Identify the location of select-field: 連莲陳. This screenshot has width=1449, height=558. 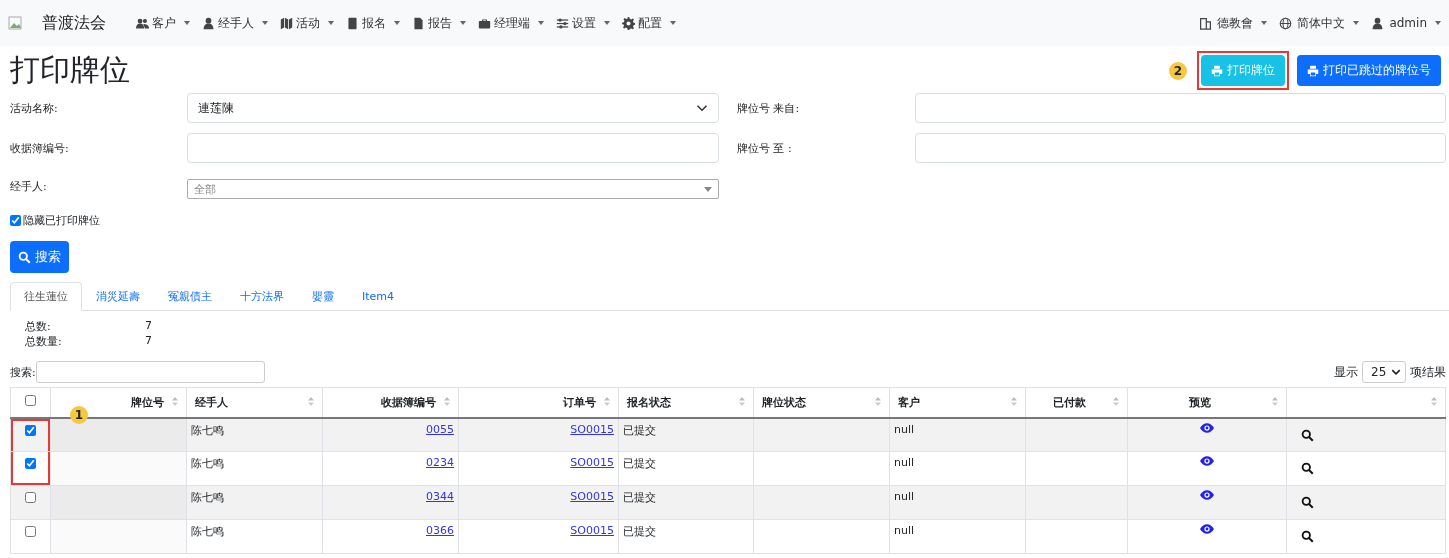
(453, 108).